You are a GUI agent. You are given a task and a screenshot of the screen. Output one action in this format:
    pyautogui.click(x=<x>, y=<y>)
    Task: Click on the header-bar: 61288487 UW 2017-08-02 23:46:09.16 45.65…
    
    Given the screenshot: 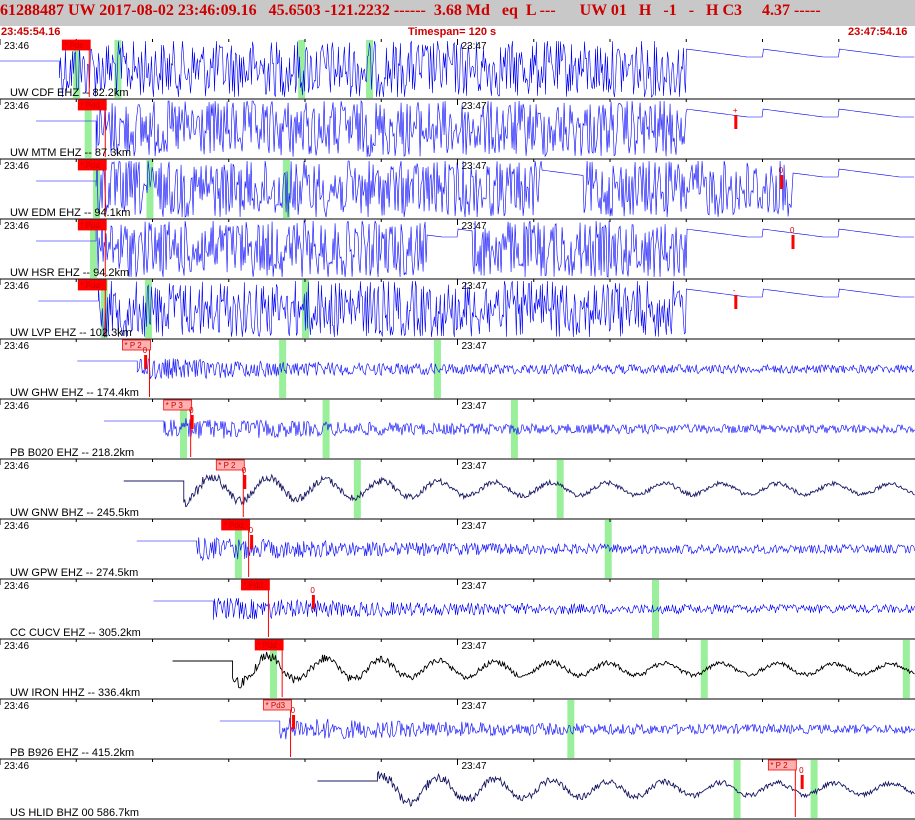 What is the action you would take?
    pyautogui.click(x=457, y=13)
    